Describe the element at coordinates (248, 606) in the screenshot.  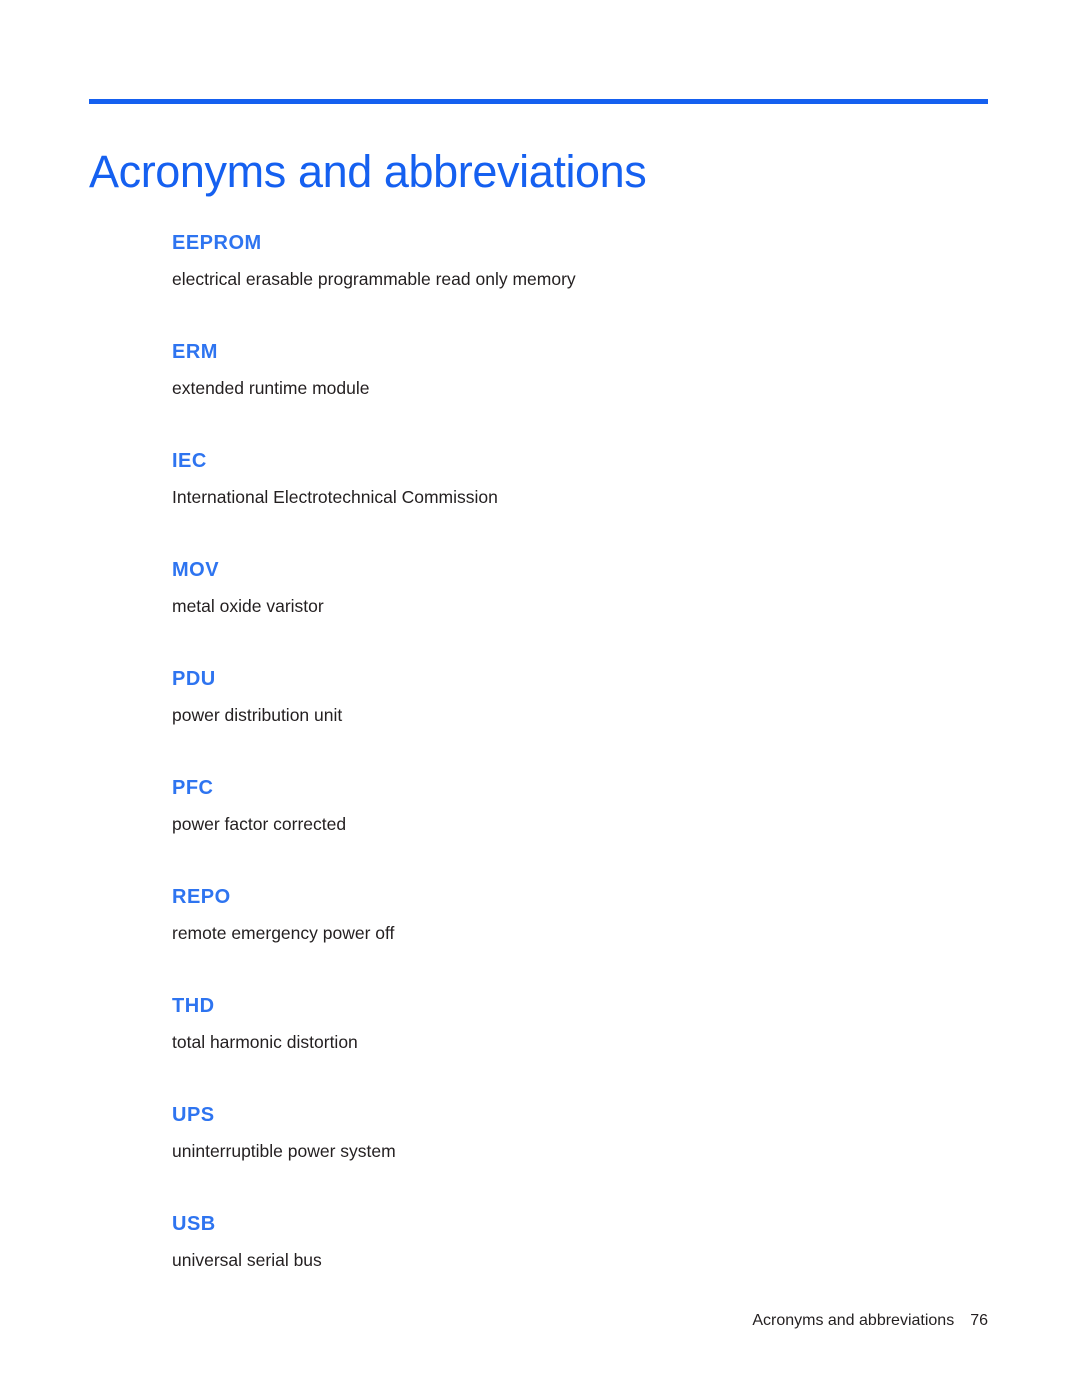
I see `glossary-definition: metal oxide varistor` at that location.